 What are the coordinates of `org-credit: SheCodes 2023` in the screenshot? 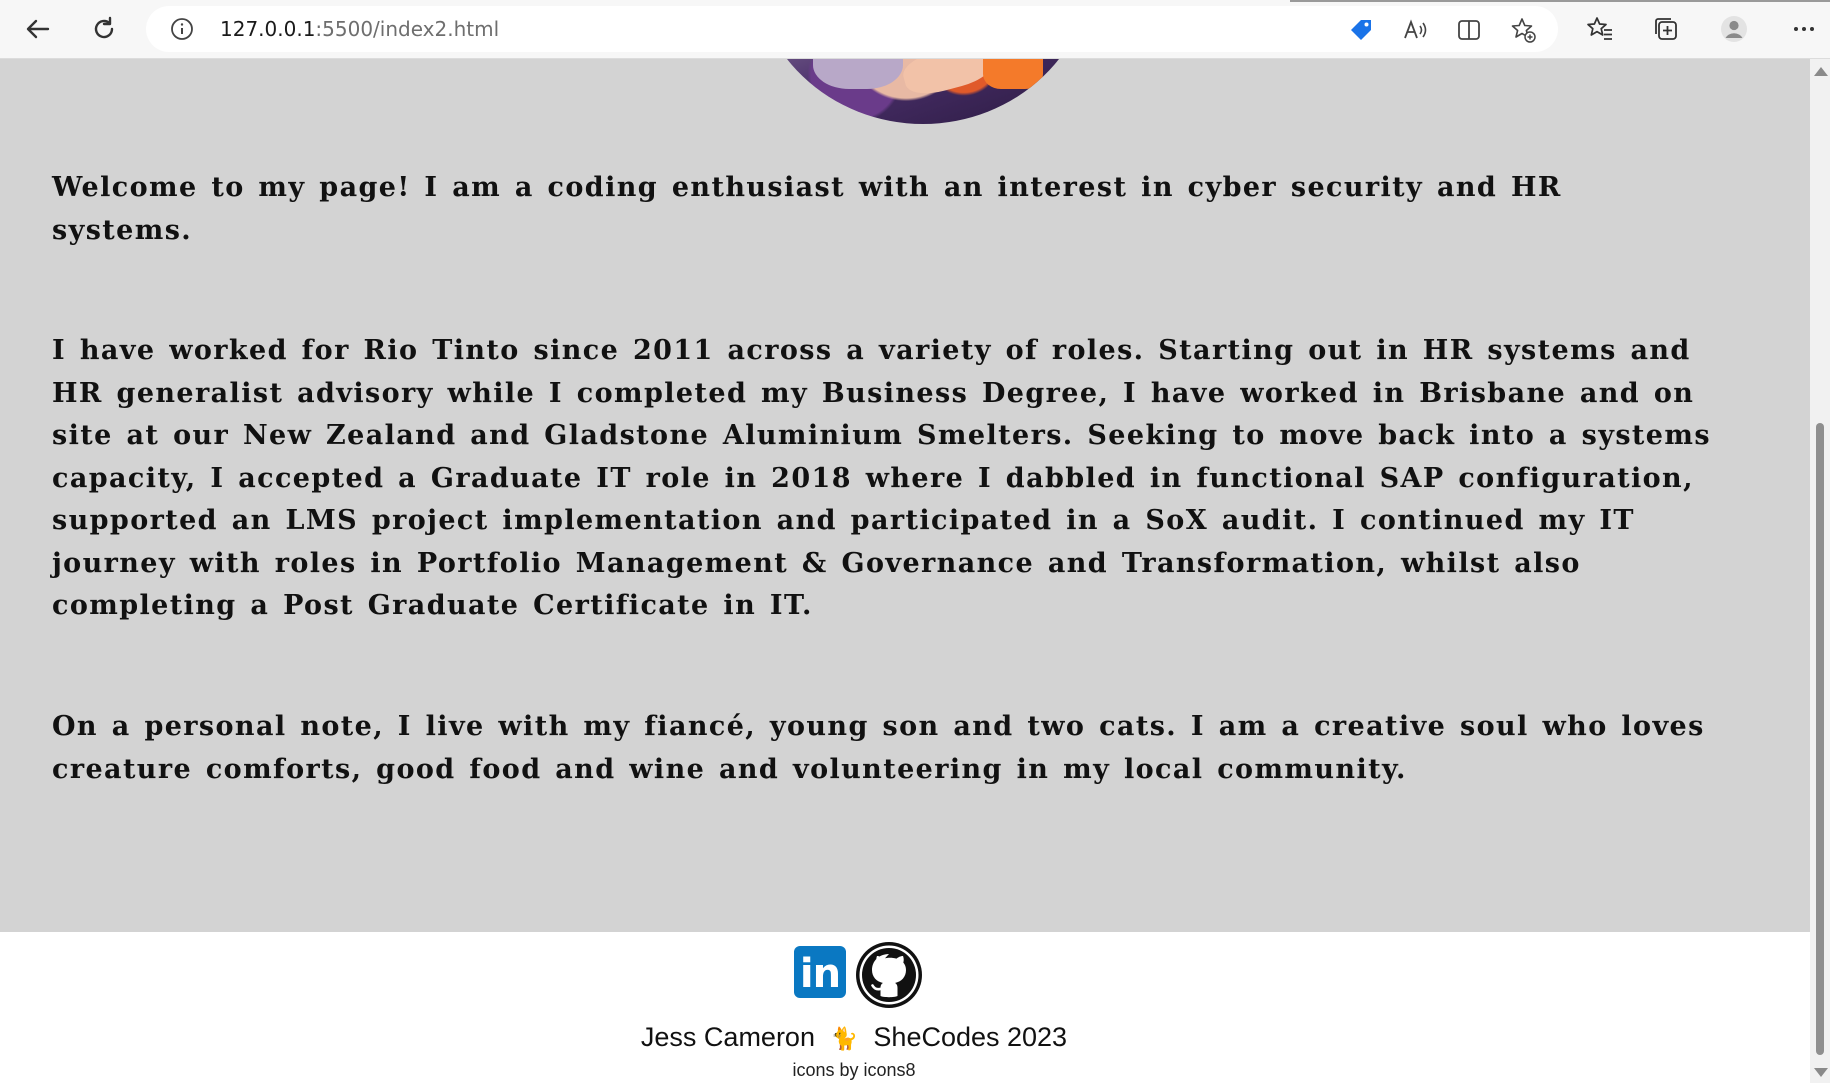 It's located at (970, 1037).